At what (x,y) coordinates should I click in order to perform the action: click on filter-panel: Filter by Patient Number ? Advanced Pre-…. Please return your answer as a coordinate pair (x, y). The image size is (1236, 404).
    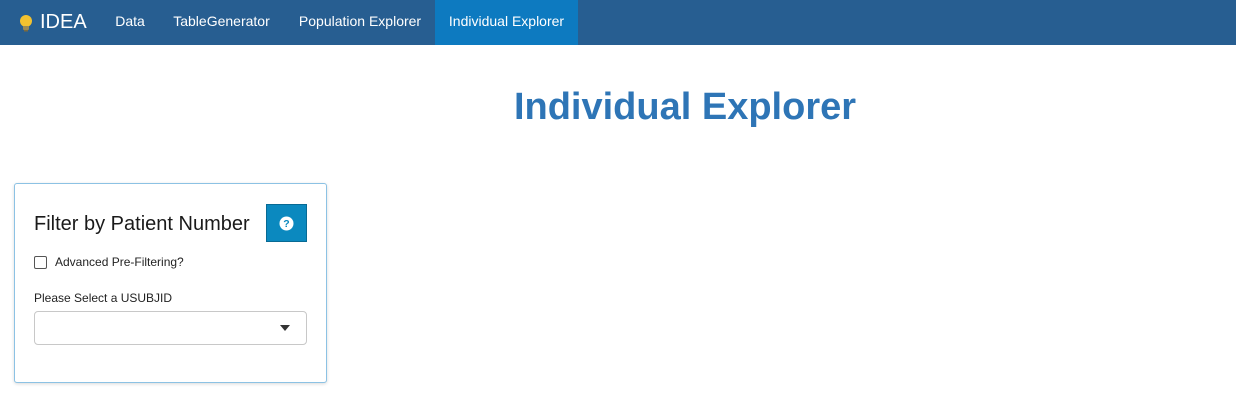
    Looking at the image, I should click on (170, 283).